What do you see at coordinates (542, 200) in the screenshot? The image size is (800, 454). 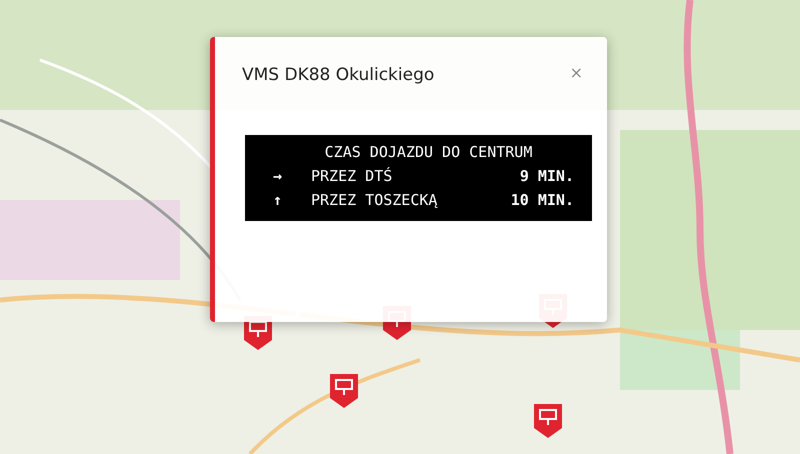 I see `travel-time: 10 MIN.` at bounding box center [542, 200].